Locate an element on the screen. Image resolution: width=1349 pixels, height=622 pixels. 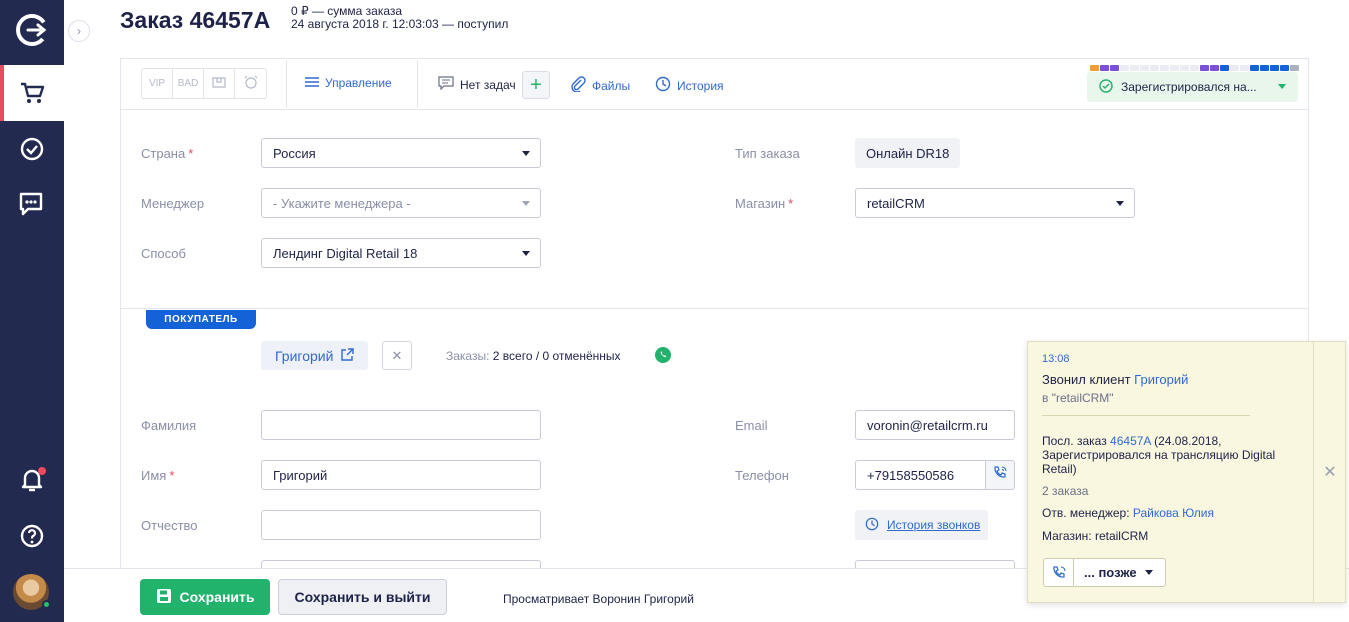
popup-shop-line: Магазин: retailCRM is located at coordinates (1095, 536).